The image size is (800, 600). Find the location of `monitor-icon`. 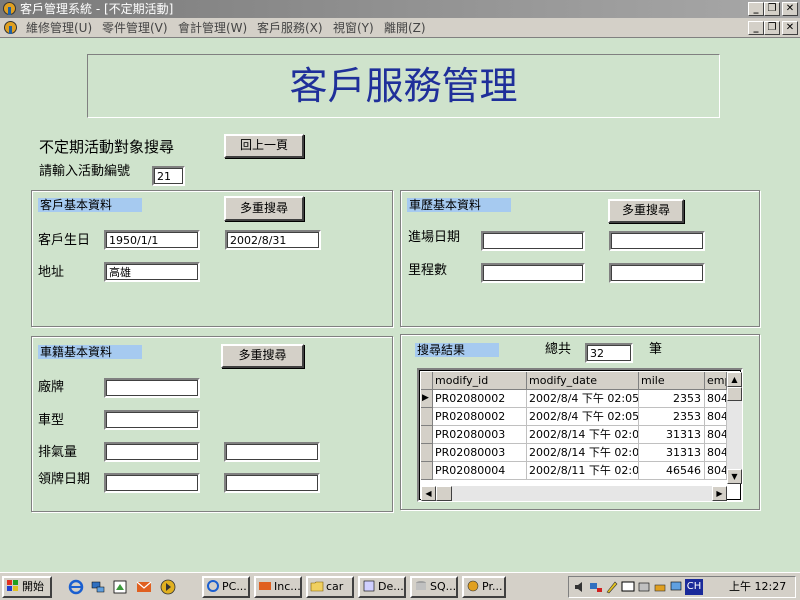

monitor-icon is located at coordinates (676, 587).